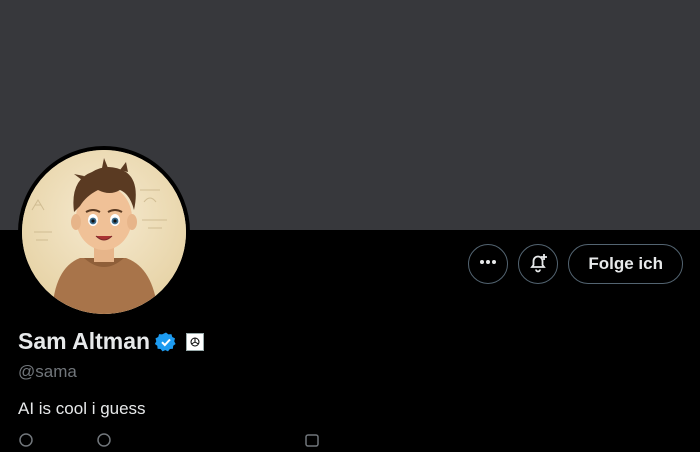  I want to click on openai-logo-icon, so click(195, 341).